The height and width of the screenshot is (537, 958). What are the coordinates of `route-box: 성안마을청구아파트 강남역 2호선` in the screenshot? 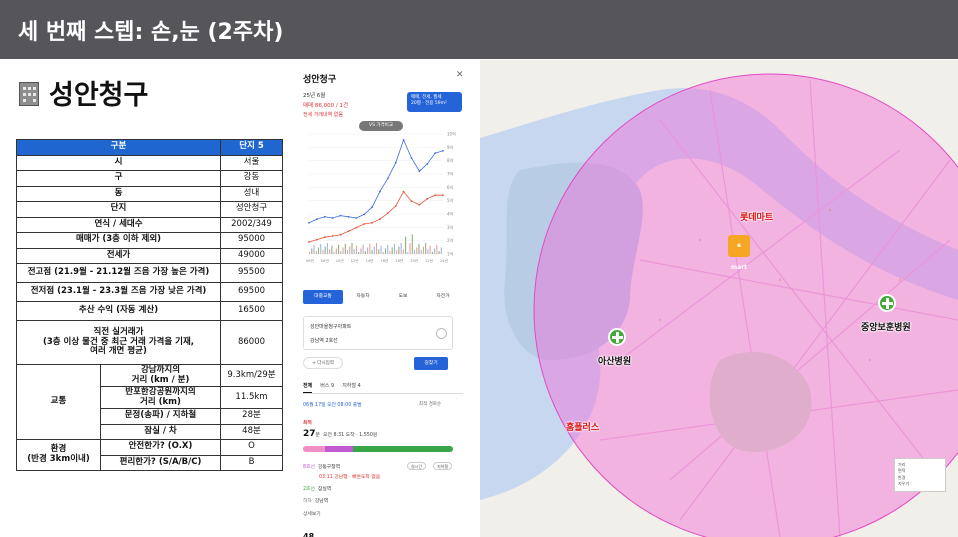 It's located at (378, 333).